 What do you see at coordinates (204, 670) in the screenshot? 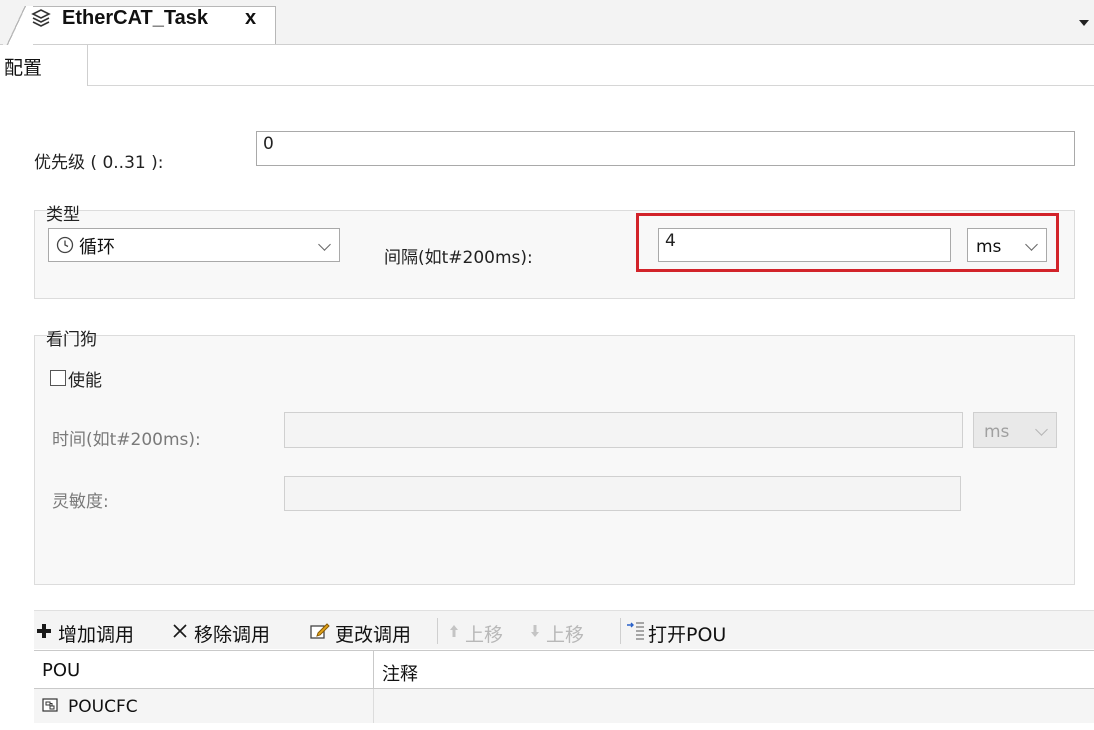
I see `column-header-pou: POU` at bounding box center [204, 670].